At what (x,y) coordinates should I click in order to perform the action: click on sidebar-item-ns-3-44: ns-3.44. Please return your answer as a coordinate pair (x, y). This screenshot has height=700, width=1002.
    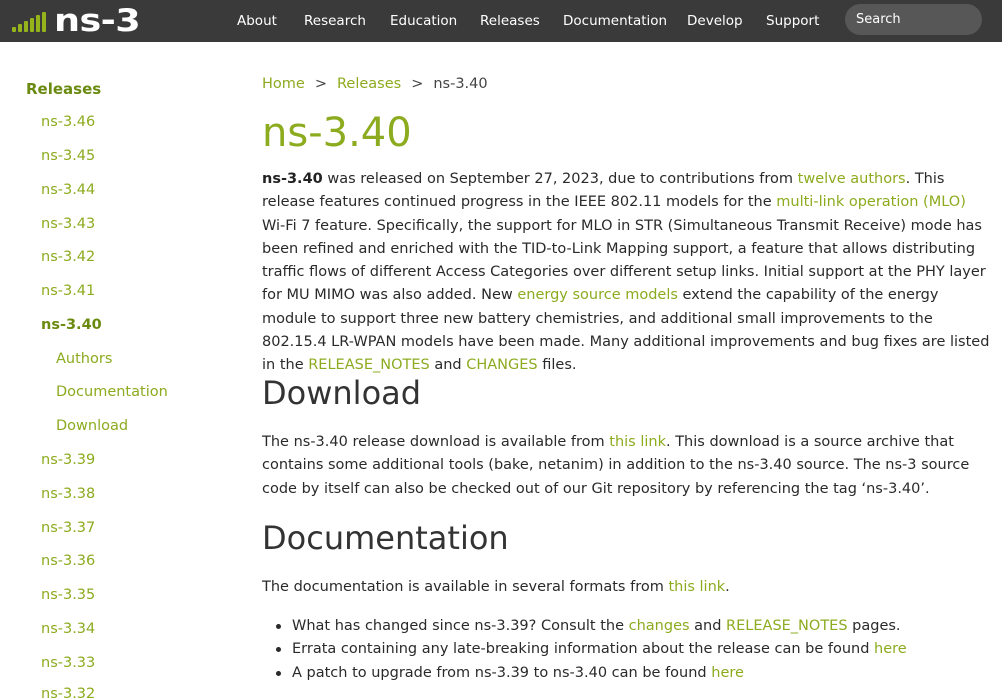
    Looking at the image, I should click on (68, 190).